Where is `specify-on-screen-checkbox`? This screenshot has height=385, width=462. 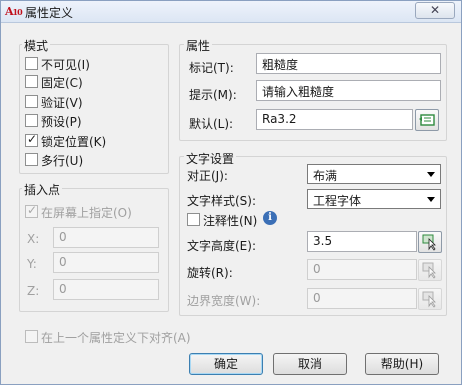 specify-on-screen-checkbox is located at coordinates (31, 210).